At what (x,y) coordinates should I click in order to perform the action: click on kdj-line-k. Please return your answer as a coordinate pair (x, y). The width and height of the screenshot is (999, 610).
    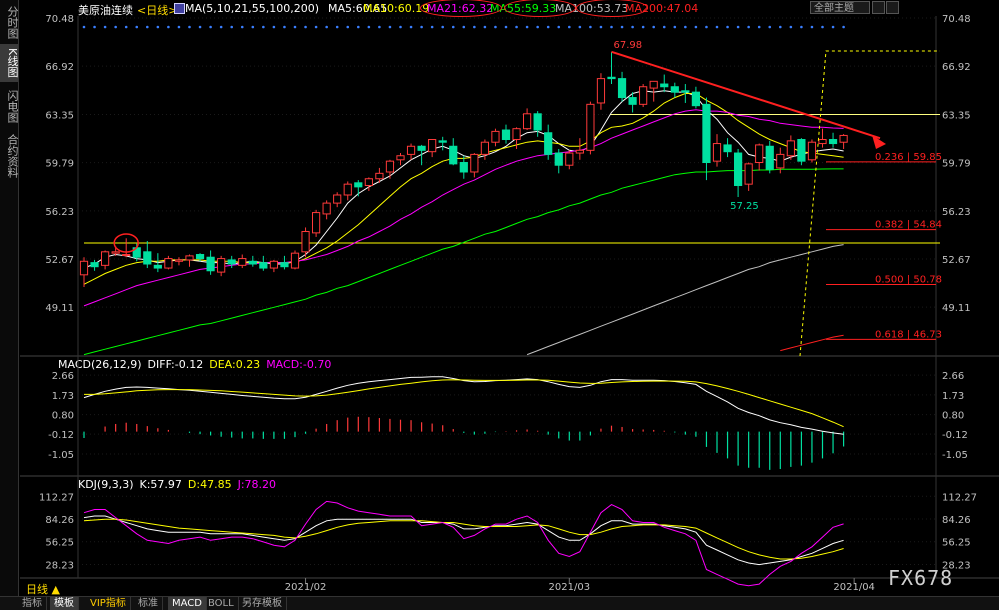
    Looking at the image, I should click on (463, 540).